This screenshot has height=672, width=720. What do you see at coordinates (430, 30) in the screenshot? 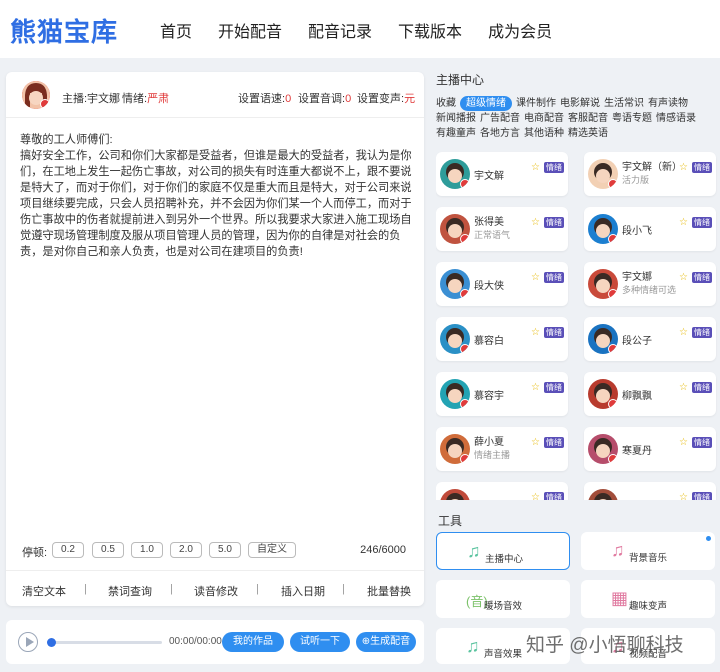
I see `nav-download: 下载版本` at bounding box center [430, 30].